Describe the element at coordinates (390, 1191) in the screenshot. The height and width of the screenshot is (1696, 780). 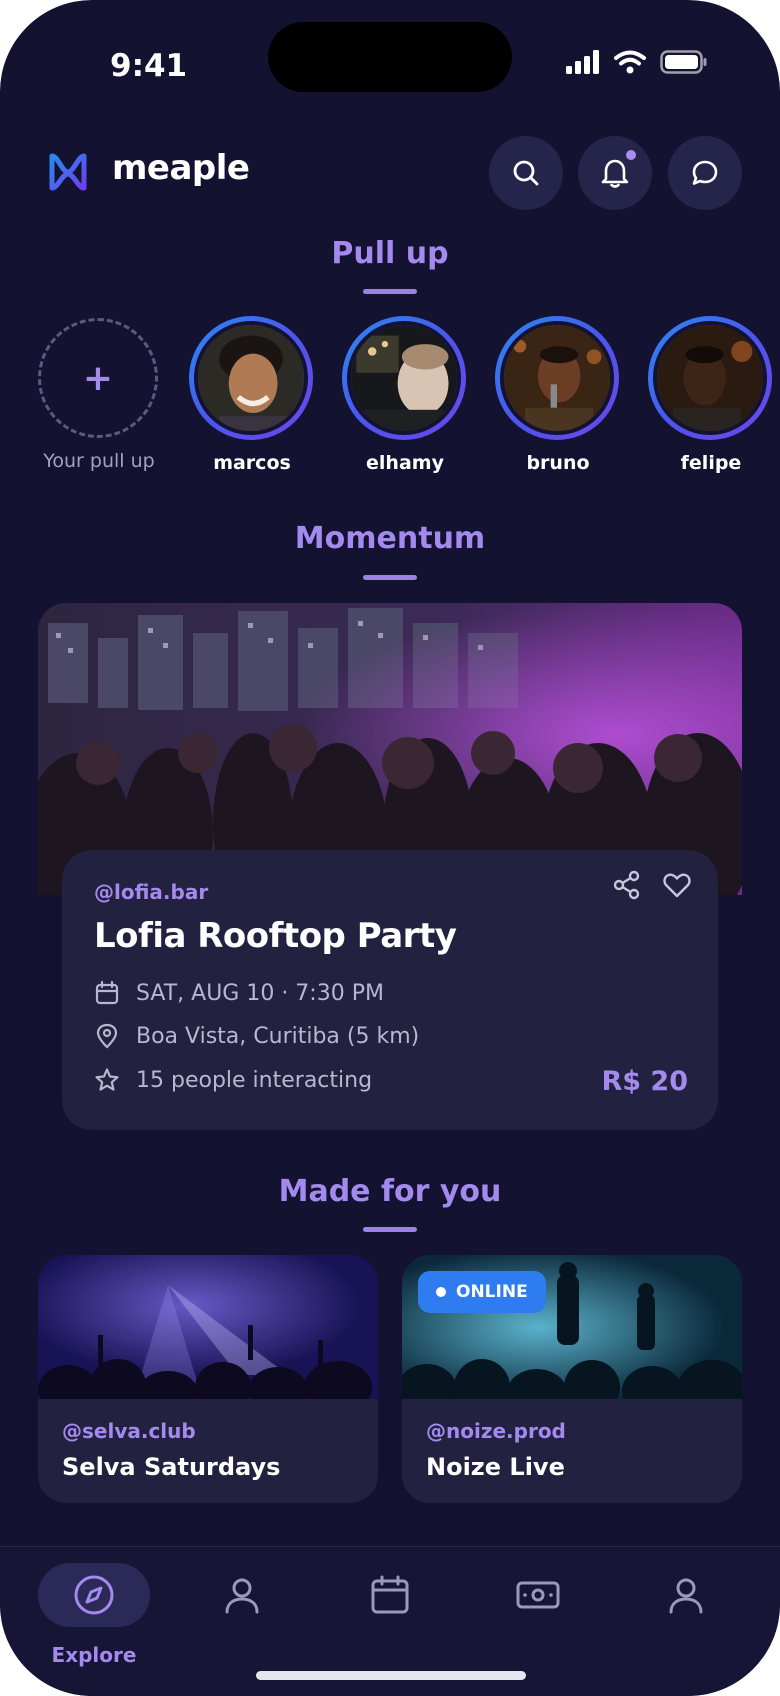
I see `section-title-made-for-you: Made for you` at that location.